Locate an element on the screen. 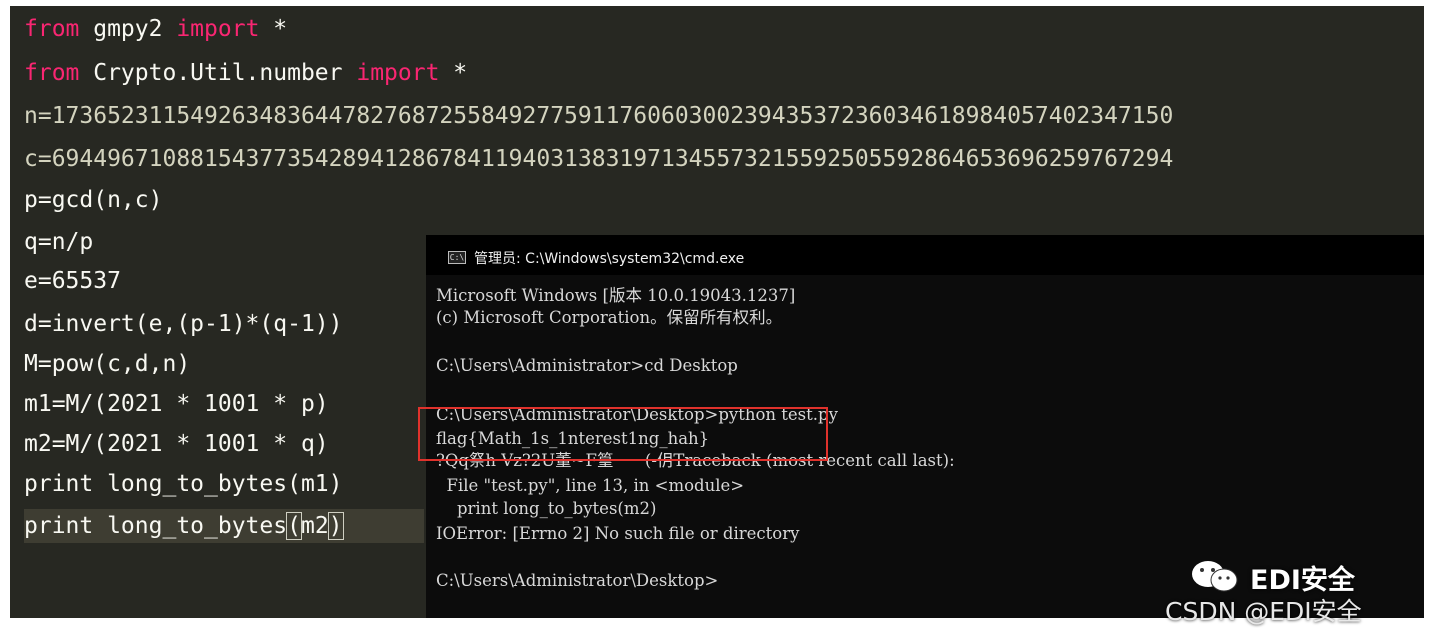 The width and height of the screenshot is (1442, 628). watermark-credit: CSDN @EDI安全 is located at coordinates (1263, 611).